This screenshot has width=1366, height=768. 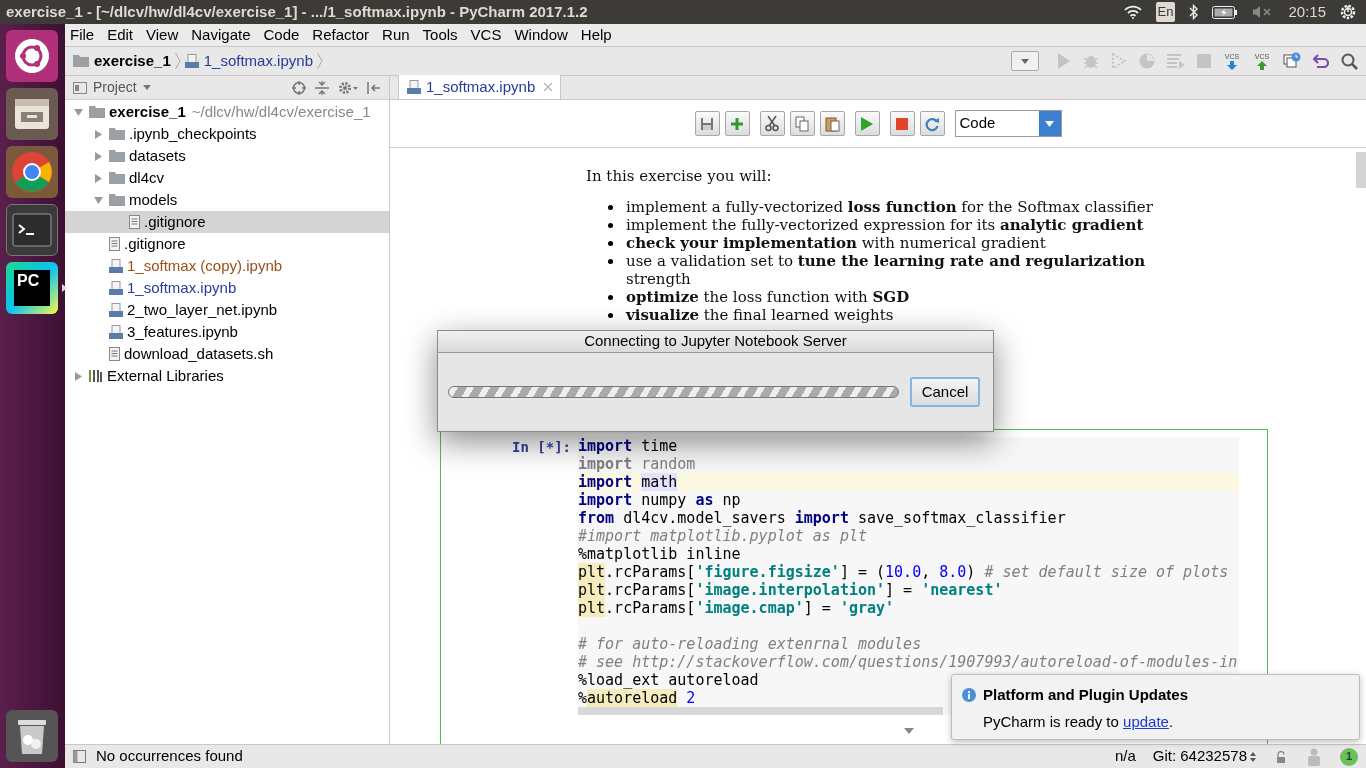 I want to click on settings-icon, so click(x=348, y=87).